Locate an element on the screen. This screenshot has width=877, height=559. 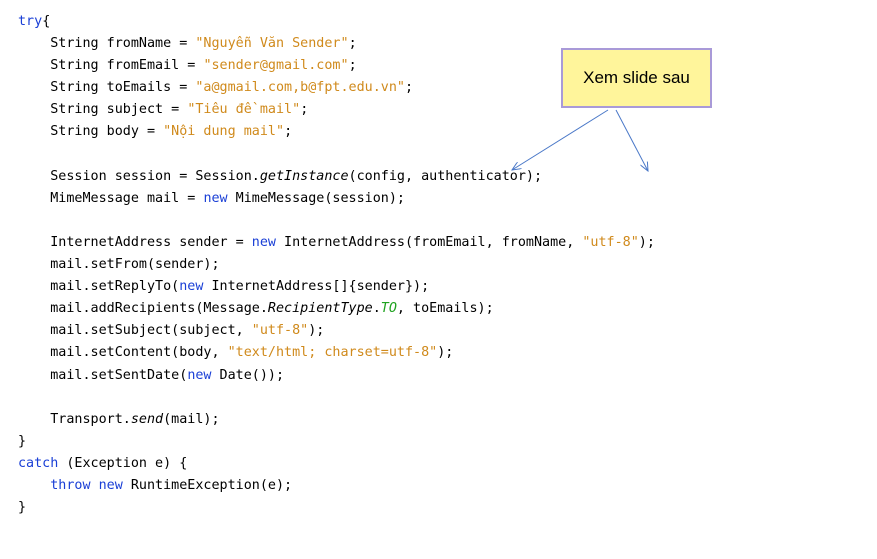
arrow-to-authenticator is located at coordinates (631, 140).